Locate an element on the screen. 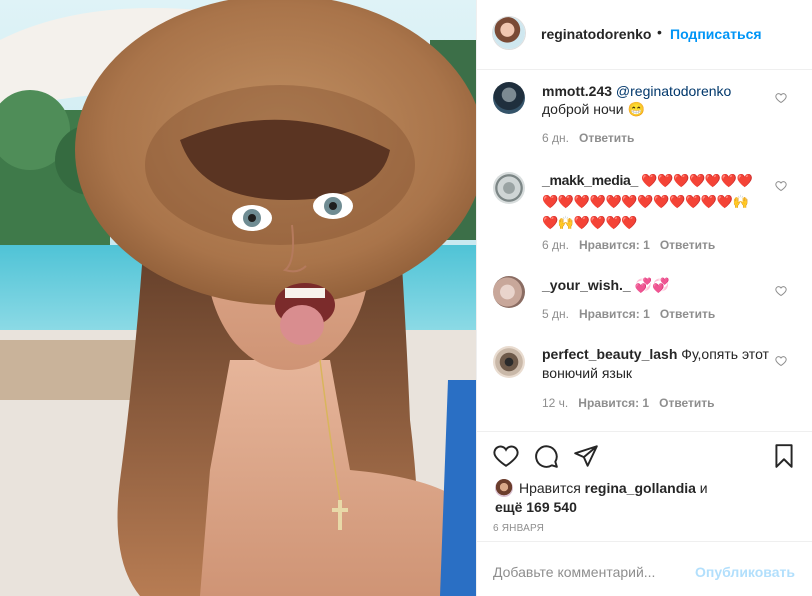 This screenshot has height=596, width=812. author-username: reginatodorenko is located at coordinates (596, 34).